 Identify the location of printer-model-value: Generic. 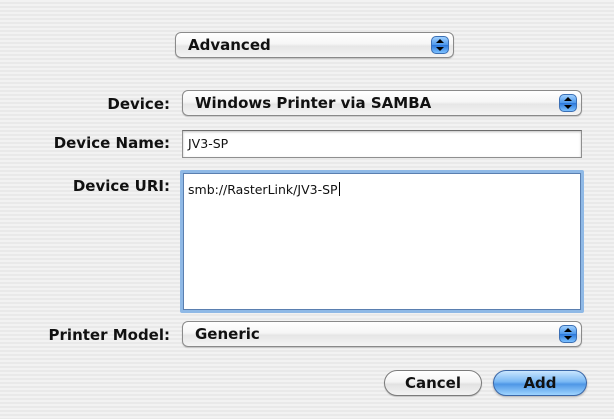
(227, 334).